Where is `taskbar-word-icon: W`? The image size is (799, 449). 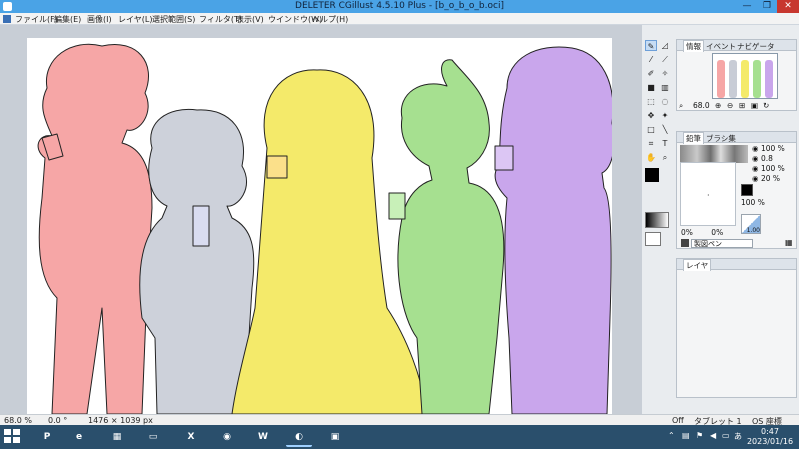 taskbar-word-icon: W is located at coordinates (263, 437).